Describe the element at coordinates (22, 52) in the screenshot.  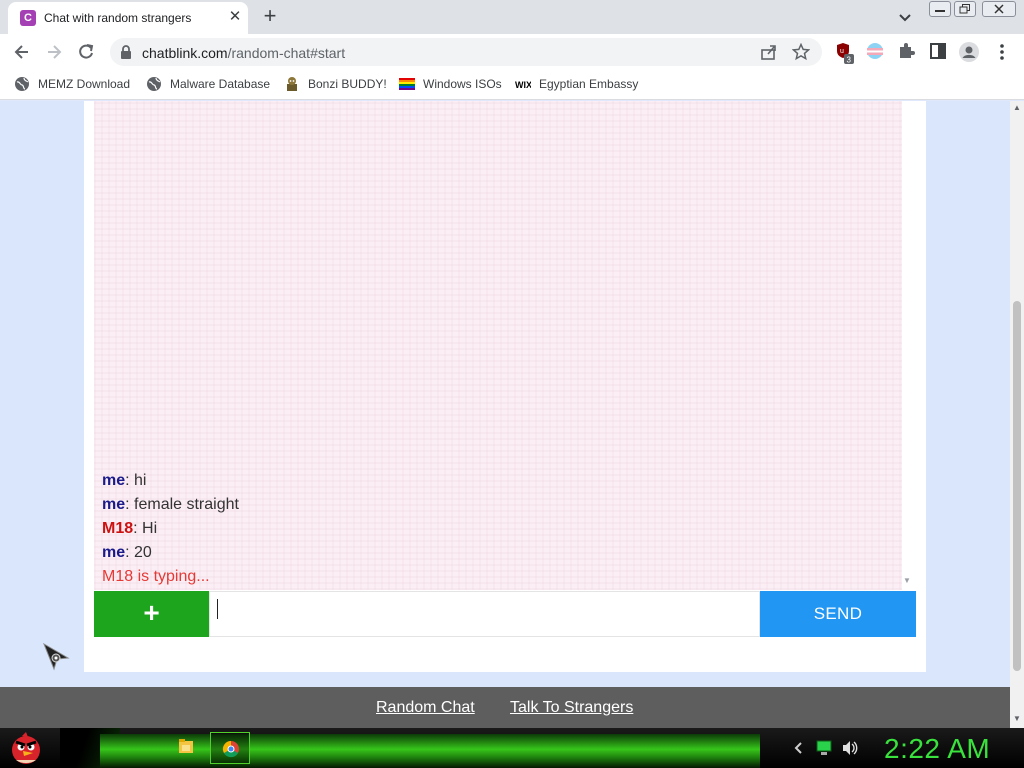
I see `back-arrow-icon` at that location.